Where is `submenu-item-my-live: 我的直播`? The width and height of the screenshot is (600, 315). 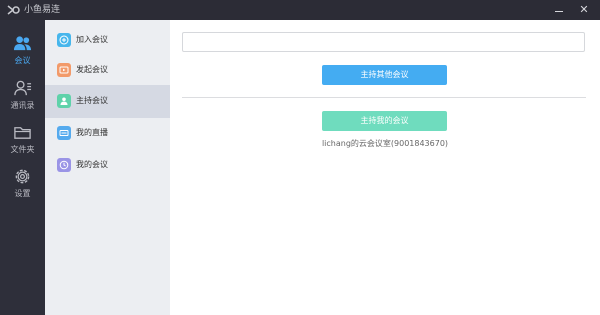 submenu-item-my-live: 我的直播 is located at coordinates (107, 133).